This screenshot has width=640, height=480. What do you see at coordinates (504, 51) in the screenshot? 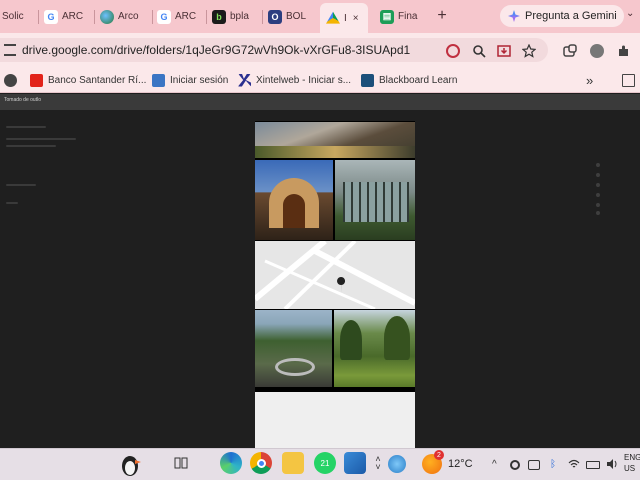
I see `install-icon` at bounding box center [504, 51].